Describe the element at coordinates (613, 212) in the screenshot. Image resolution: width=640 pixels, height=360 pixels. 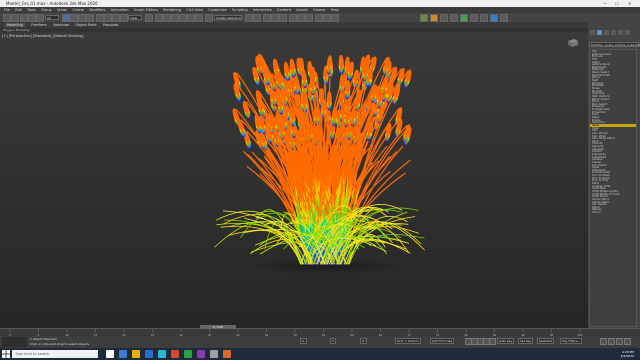
I see `modifier-list-item: XForm` at that location.